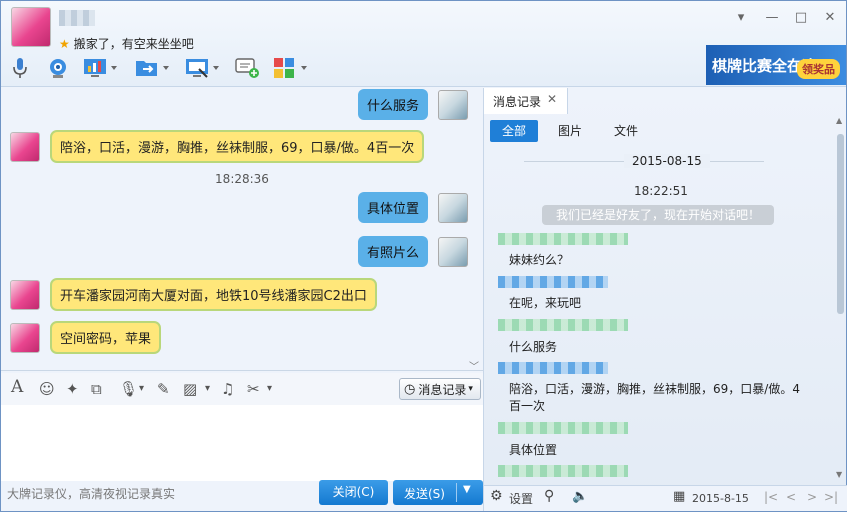  What do you see at coordinates (470, 389) in the screenshot?
I see `chevron-down-icon: ▾` at bounding box center [470, 389].